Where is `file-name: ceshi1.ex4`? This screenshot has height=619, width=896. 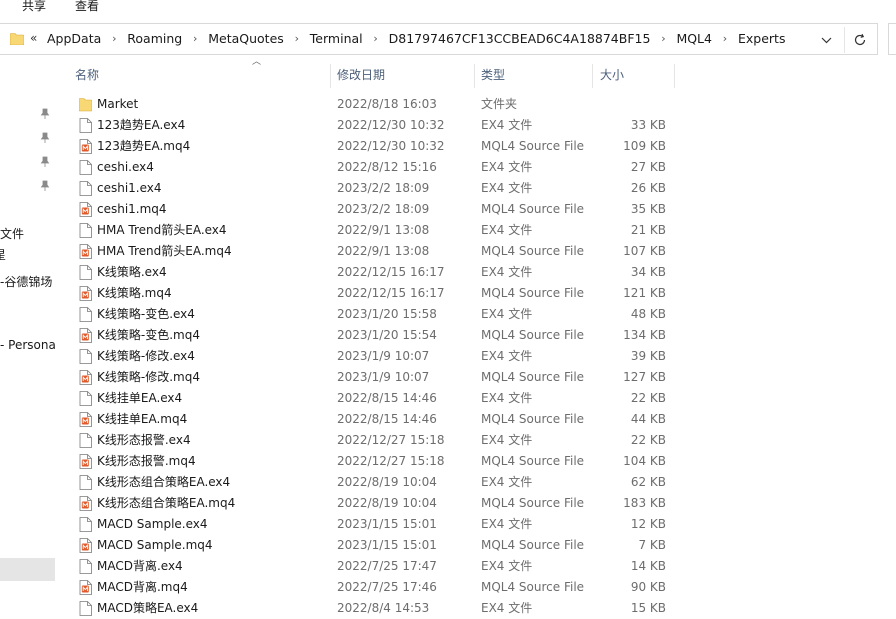
file-name: ceshi1.ex4 is located at coordinates (129, 188).